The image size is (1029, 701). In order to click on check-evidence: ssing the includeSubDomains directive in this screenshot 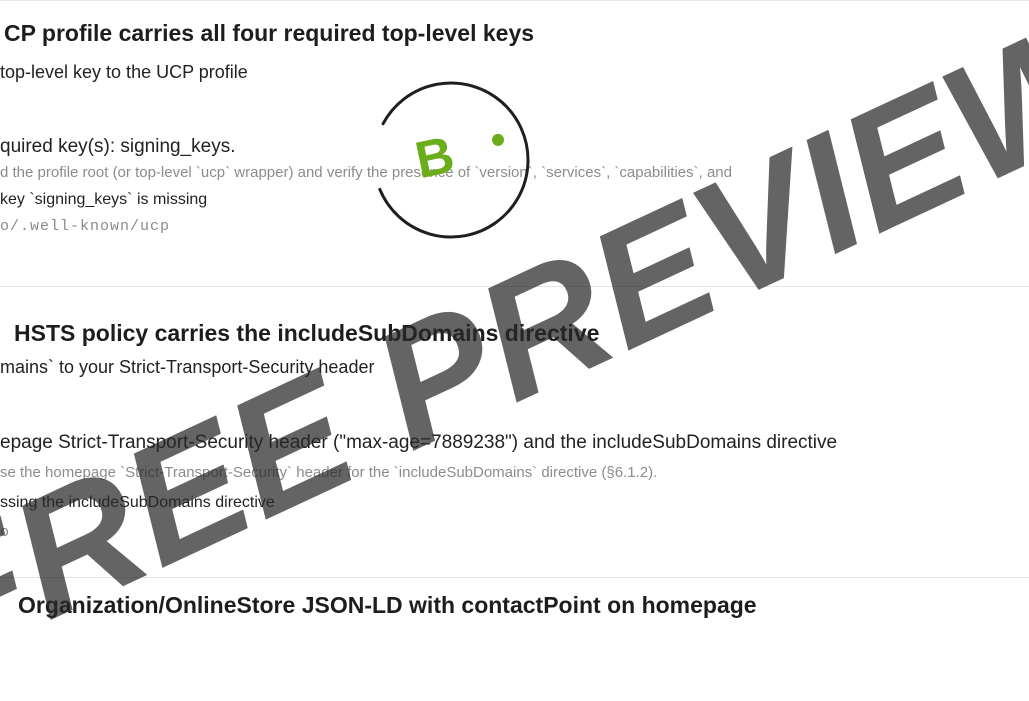, I will do `click(137, 502)`.